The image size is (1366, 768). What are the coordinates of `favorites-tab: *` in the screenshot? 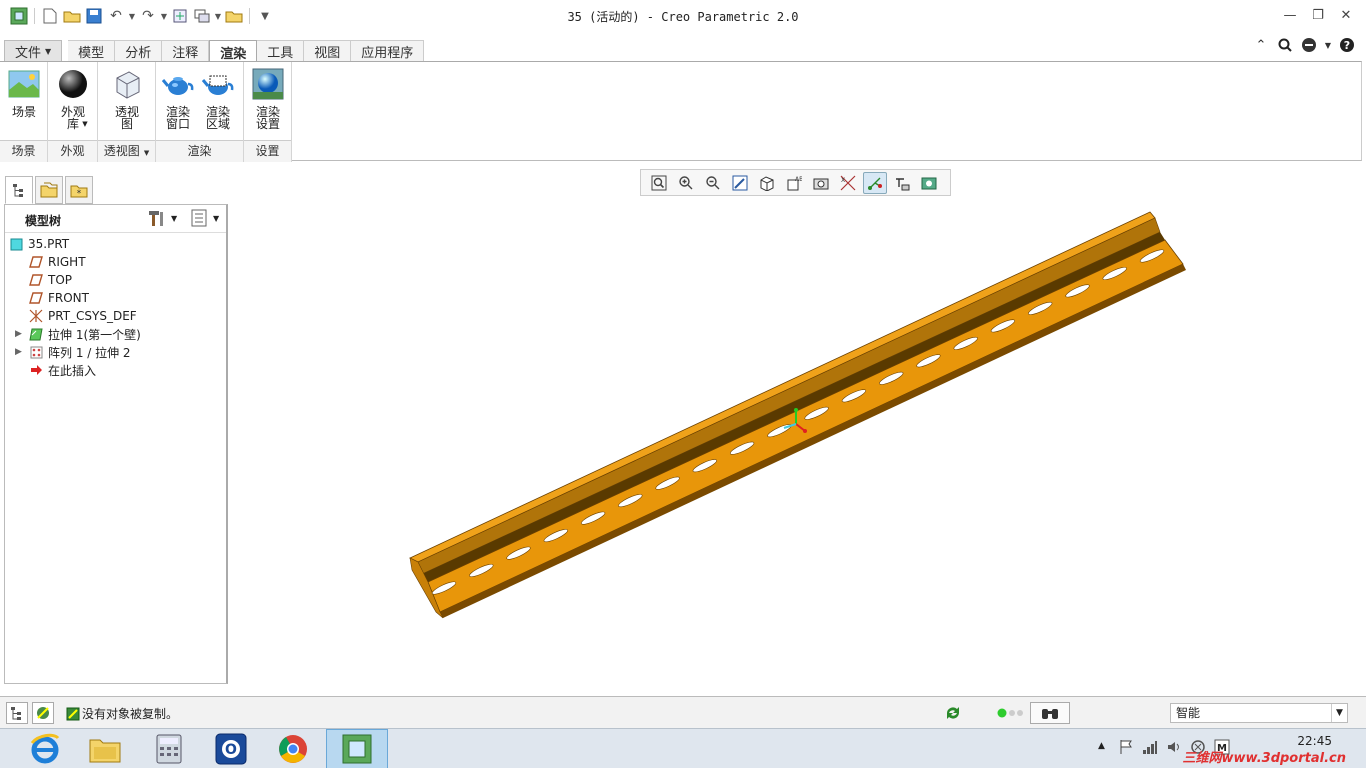 It's located at (79, 190).